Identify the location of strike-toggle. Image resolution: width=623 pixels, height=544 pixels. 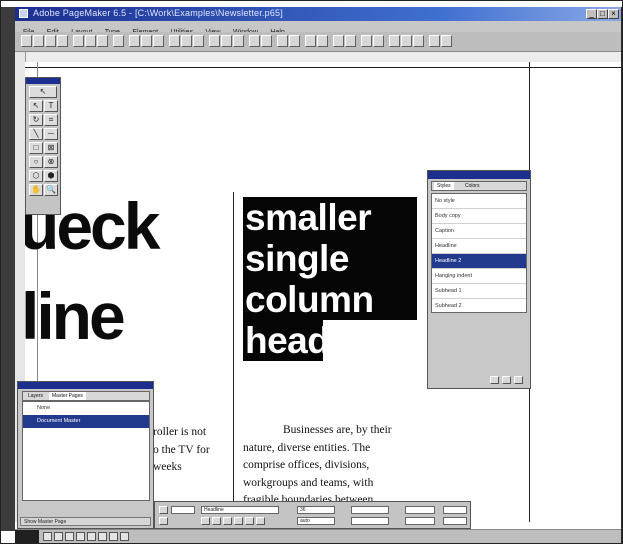
(249, 521).